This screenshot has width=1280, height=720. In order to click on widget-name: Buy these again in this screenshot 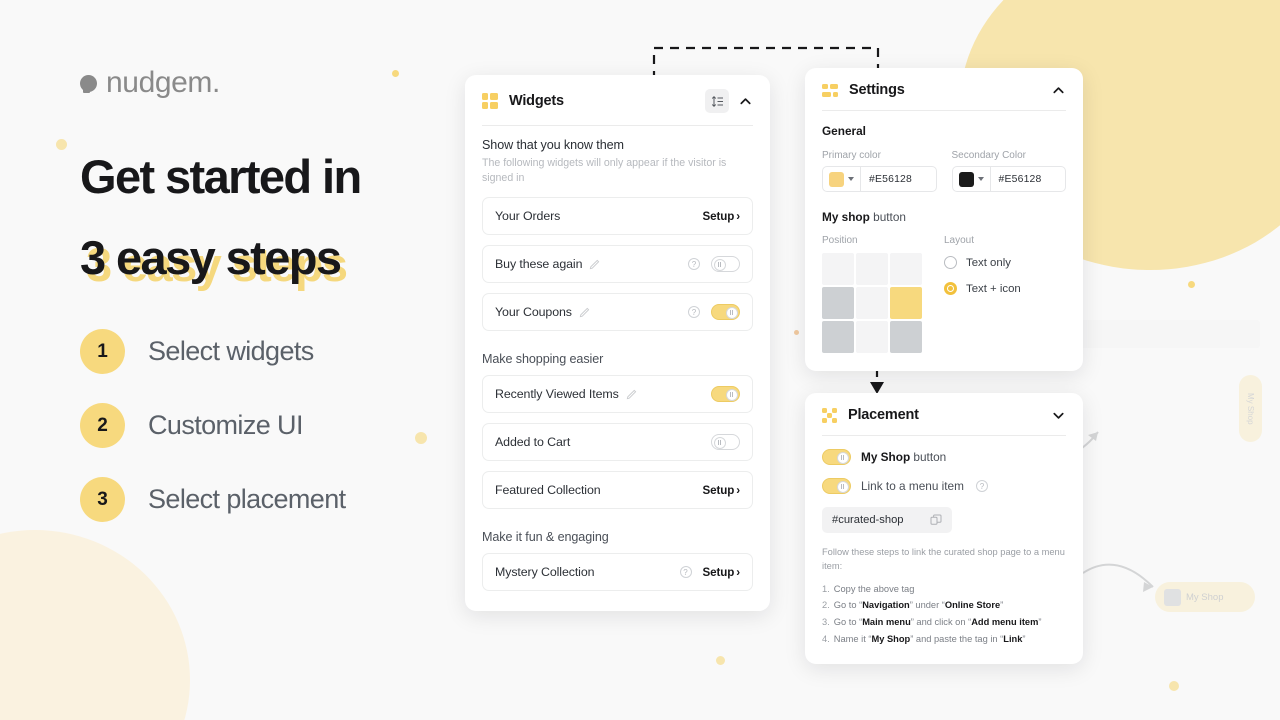, I will do `click(539, 264)`.